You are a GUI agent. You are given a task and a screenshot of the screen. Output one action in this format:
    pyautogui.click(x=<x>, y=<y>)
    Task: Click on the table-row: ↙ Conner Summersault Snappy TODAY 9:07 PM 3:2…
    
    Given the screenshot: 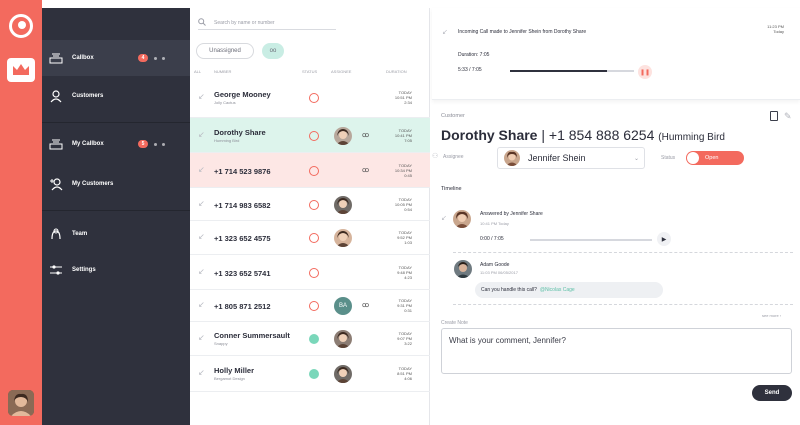 What is the action you would take?
    pyautogui.click(x=310, y=339)
    